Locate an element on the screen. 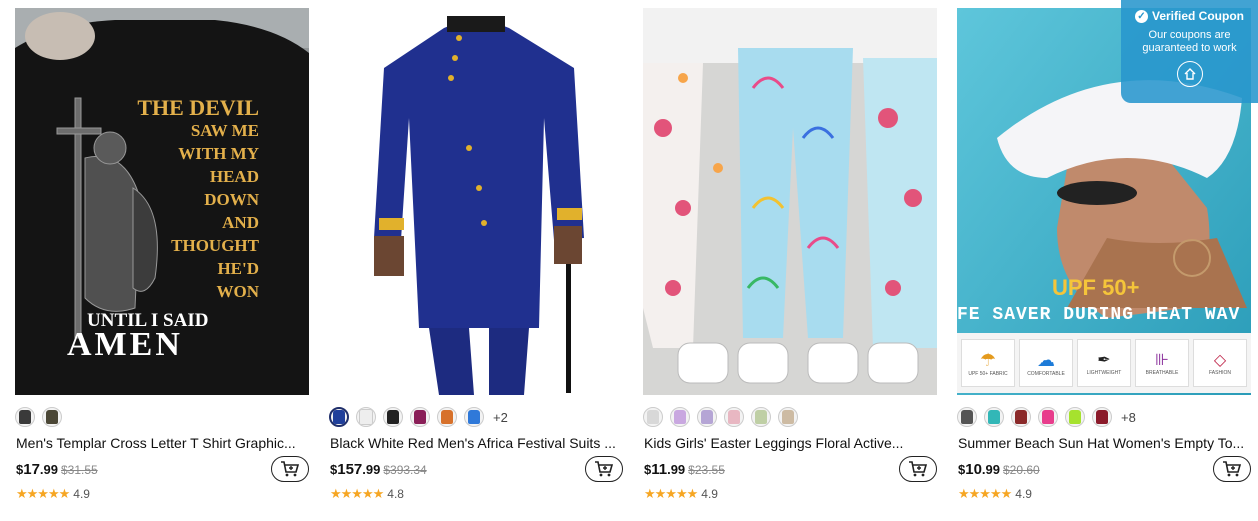  coupon-title: Verified Coupon is located at coordinates (1197, 16).